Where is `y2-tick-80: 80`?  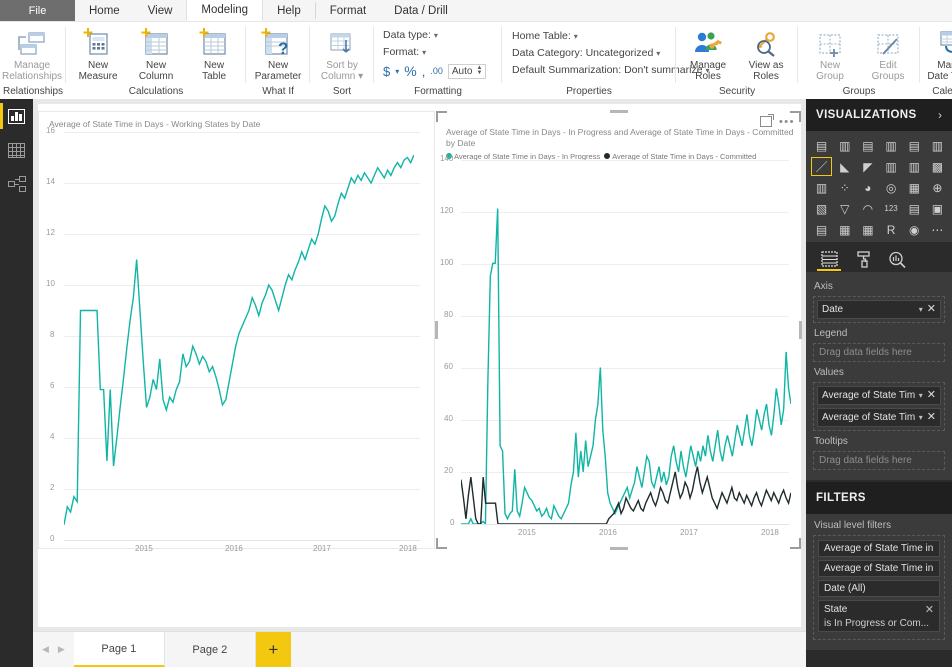
y2-tick-80: 80 is located at coordinates (448, 314).